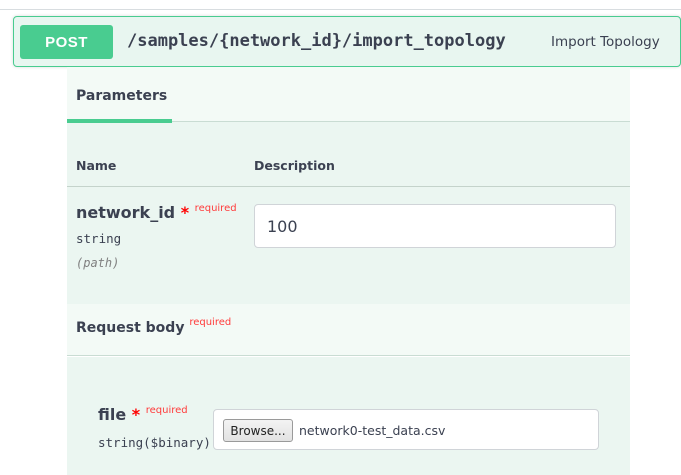 This screenshot has height=475, width=681. Describe the element at coordinates (215, 208) in the screenshot. I see `required-label: required` at that location.